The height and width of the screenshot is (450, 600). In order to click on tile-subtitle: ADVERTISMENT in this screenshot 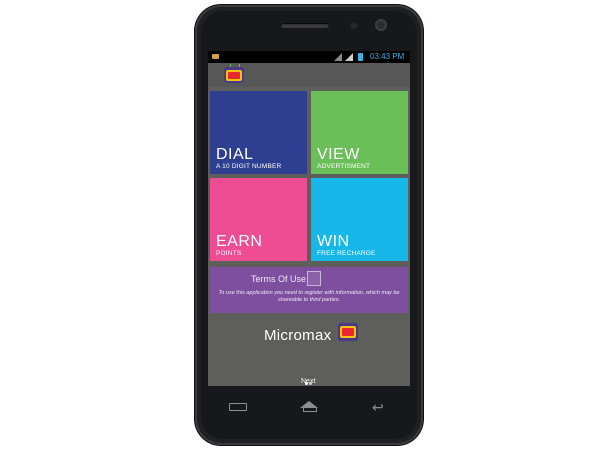, I will do `click(344, 166)`.